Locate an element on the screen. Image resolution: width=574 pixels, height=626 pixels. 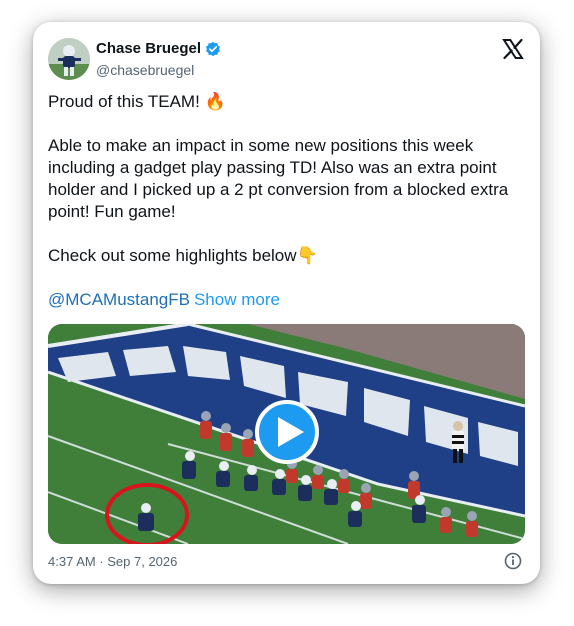
author-name: Chase Bruegel is located at coordinates (148, 48).